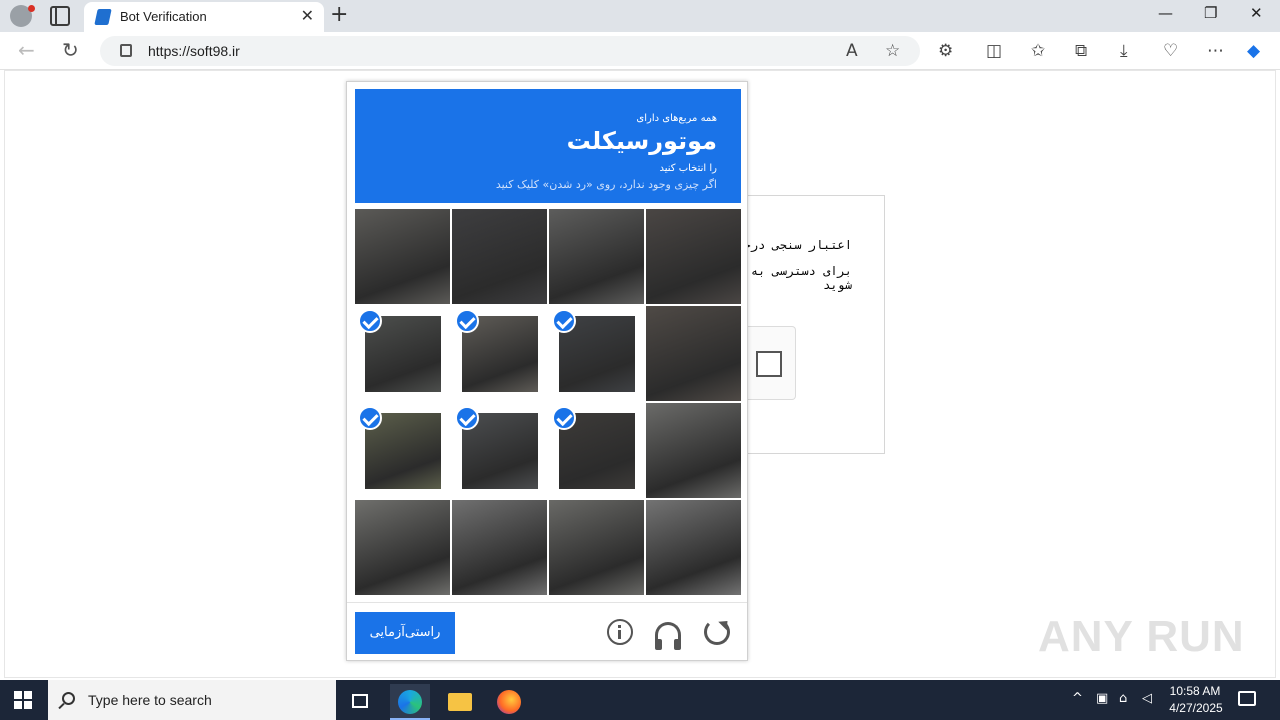 The width and height of the screenshot is (1280, 720). Describe the element at coordinates (620, 632) in the screenshot. I see `info-icon` at that location.